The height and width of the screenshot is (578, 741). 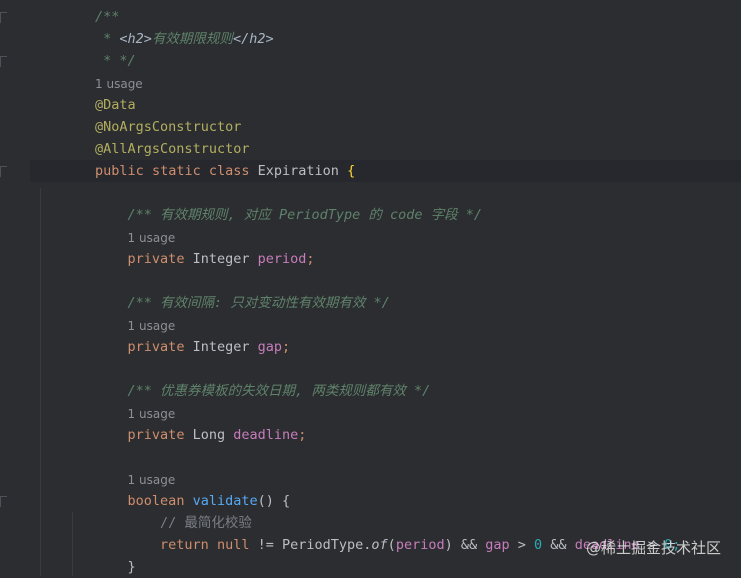 What do you see at coordinates (385, 39) in the screenshot?
I see `code-line: * <h2>有效期限规则</h2>` at bounding box center [385, 39].